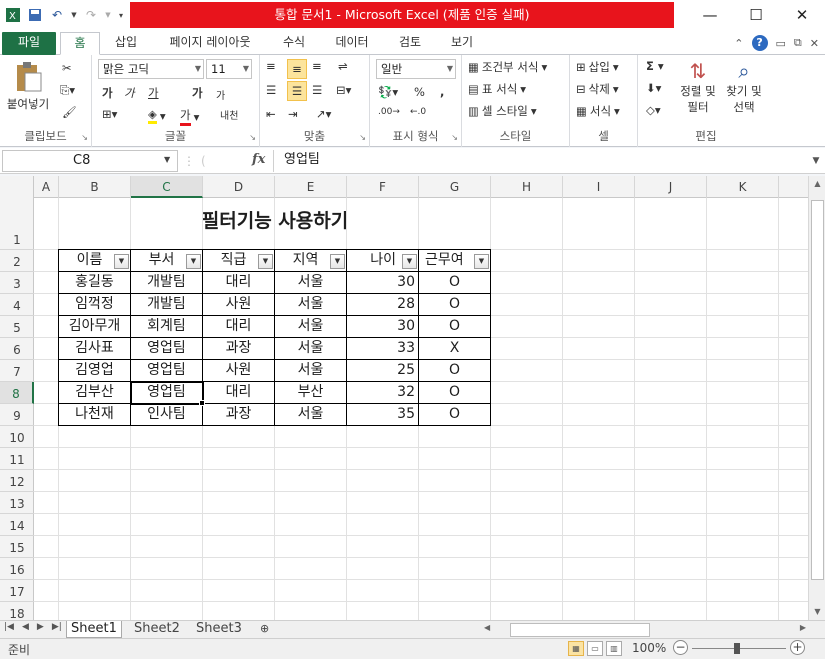 This screenshot has height=659, width=825. What do you see at coordinates (599, 187) in the screenshot?
I see `column-header-i: I` at bounding box center [599, 187].